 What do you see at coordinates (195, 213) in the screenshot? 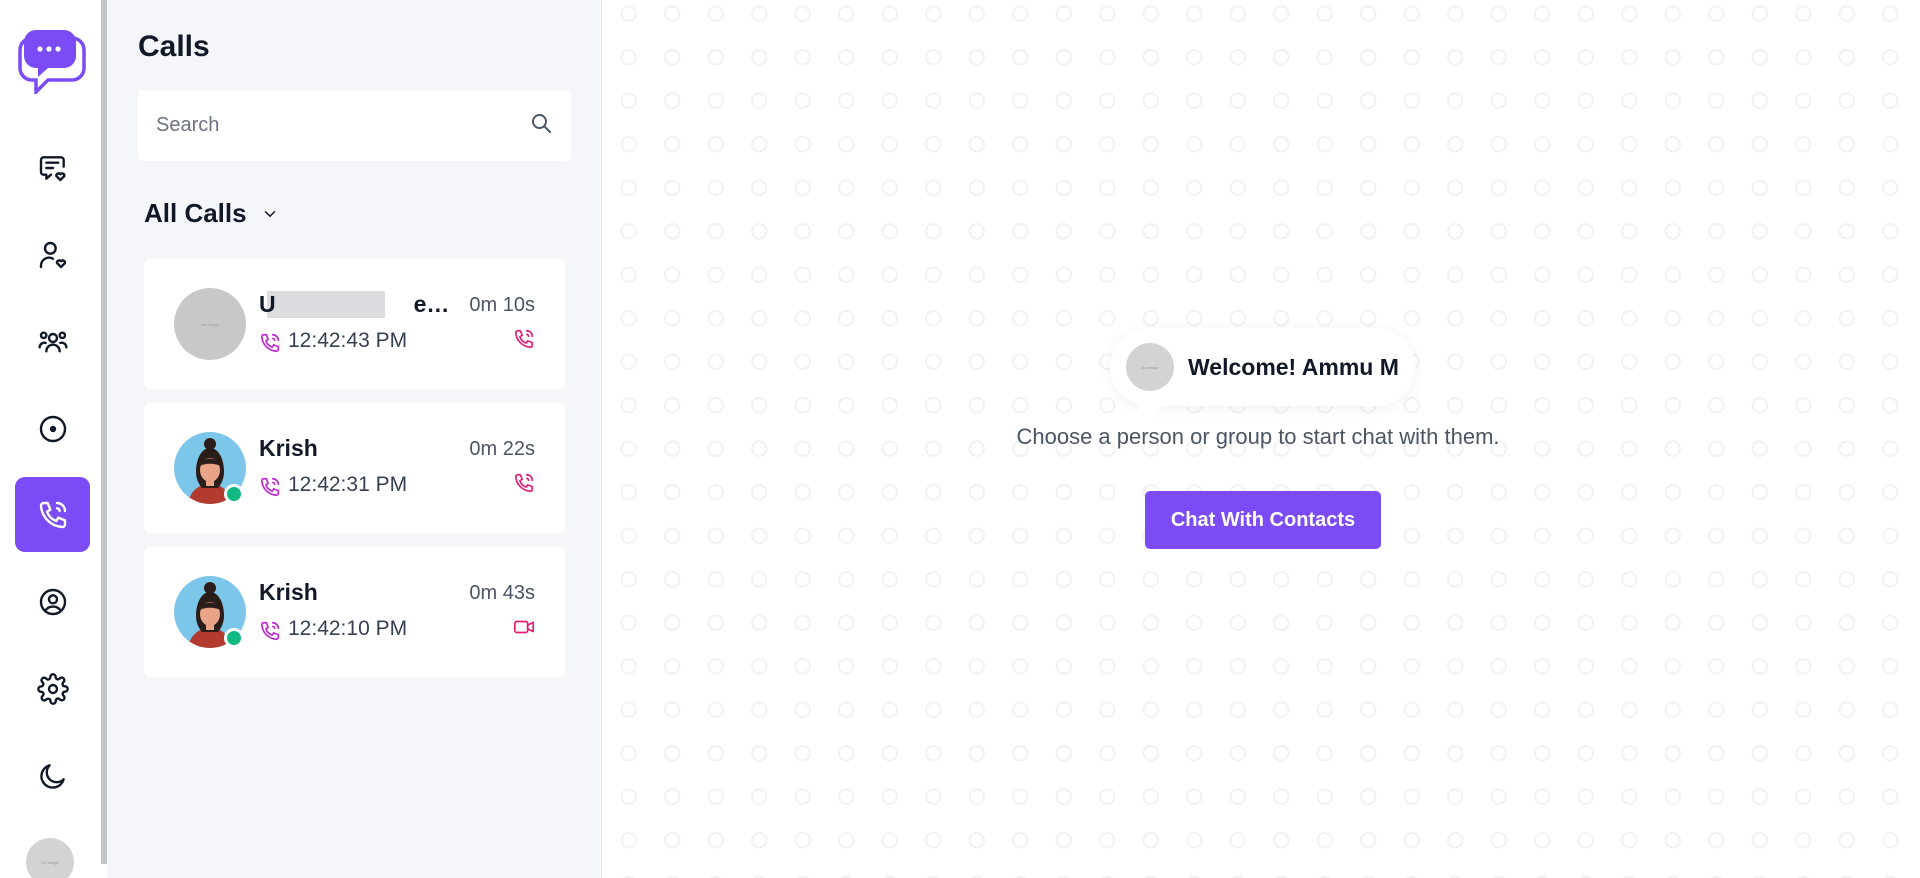
I see `filter-label: All Calls` at bounding box center [195, 213].